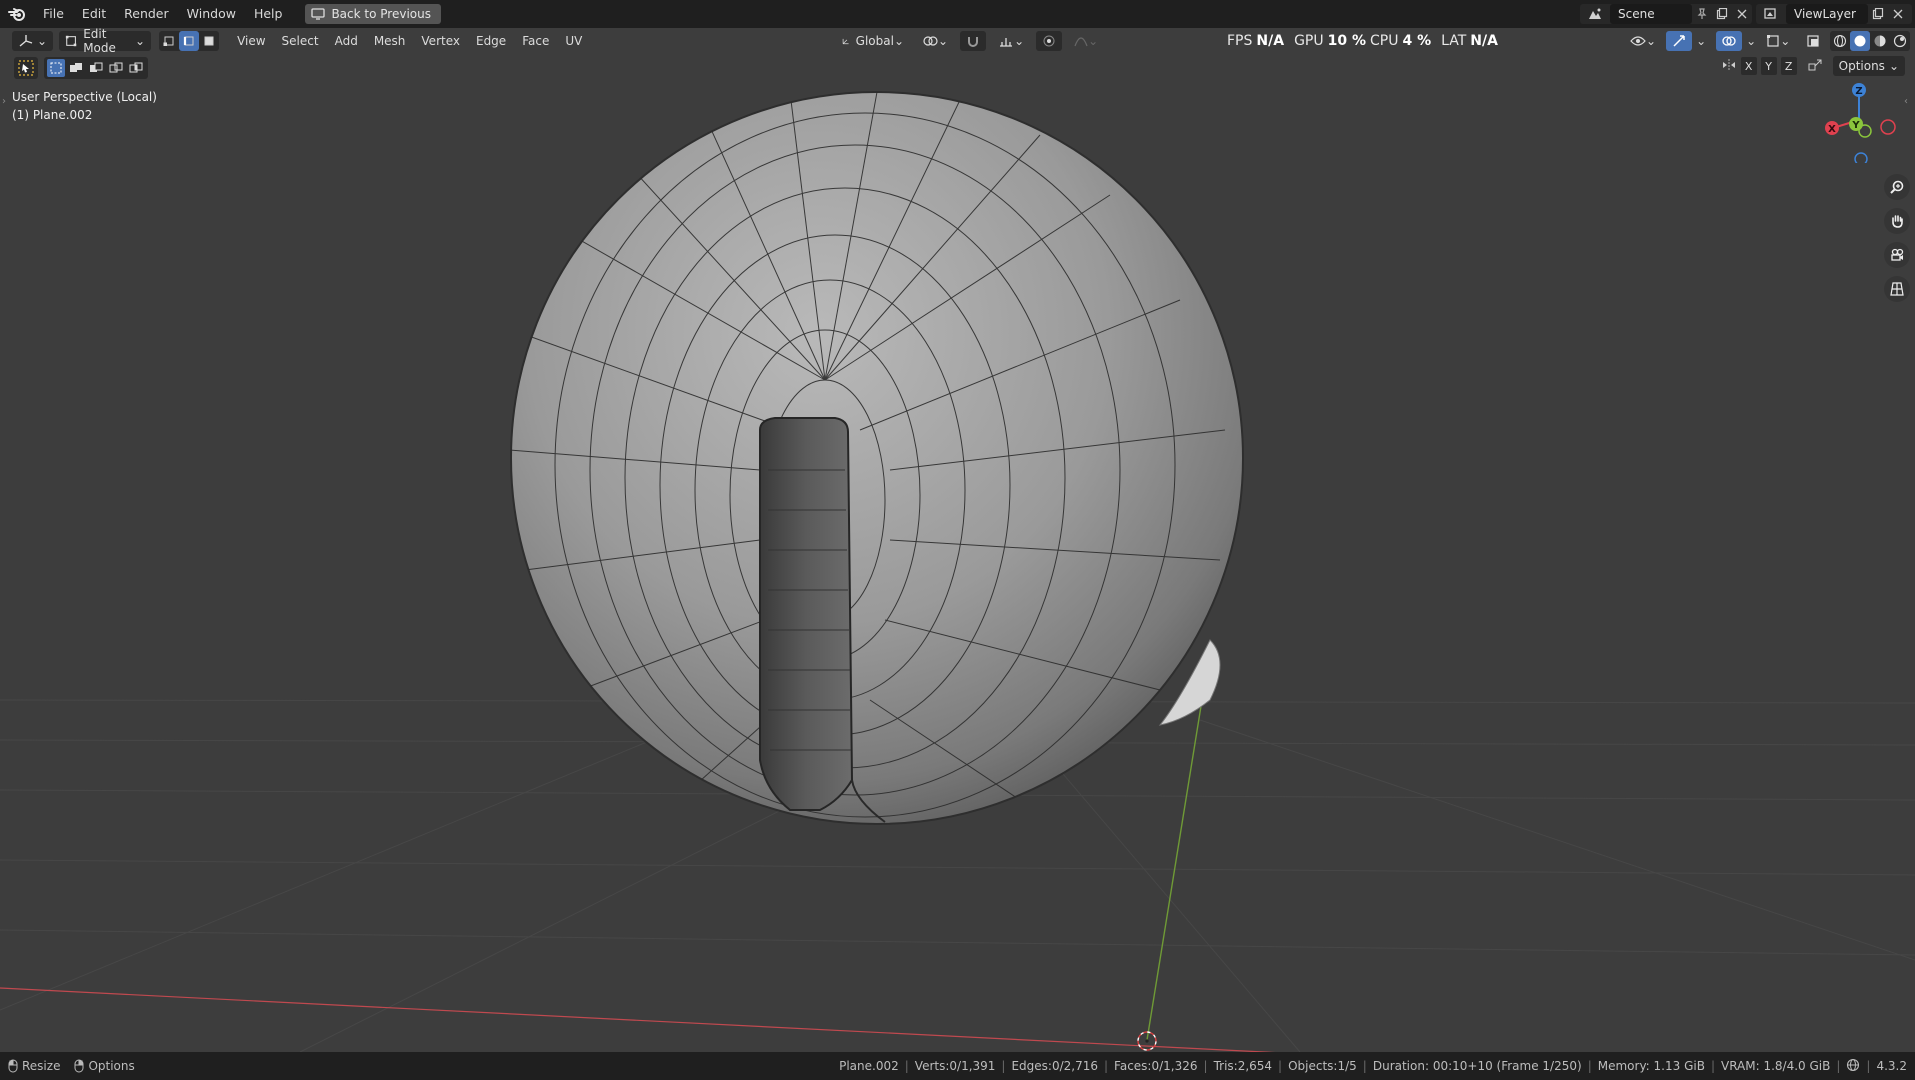 The height and width of the screenshot is (1080, 1915). I want to click on snap-target-selector: ⌄, so click(1011, 41).